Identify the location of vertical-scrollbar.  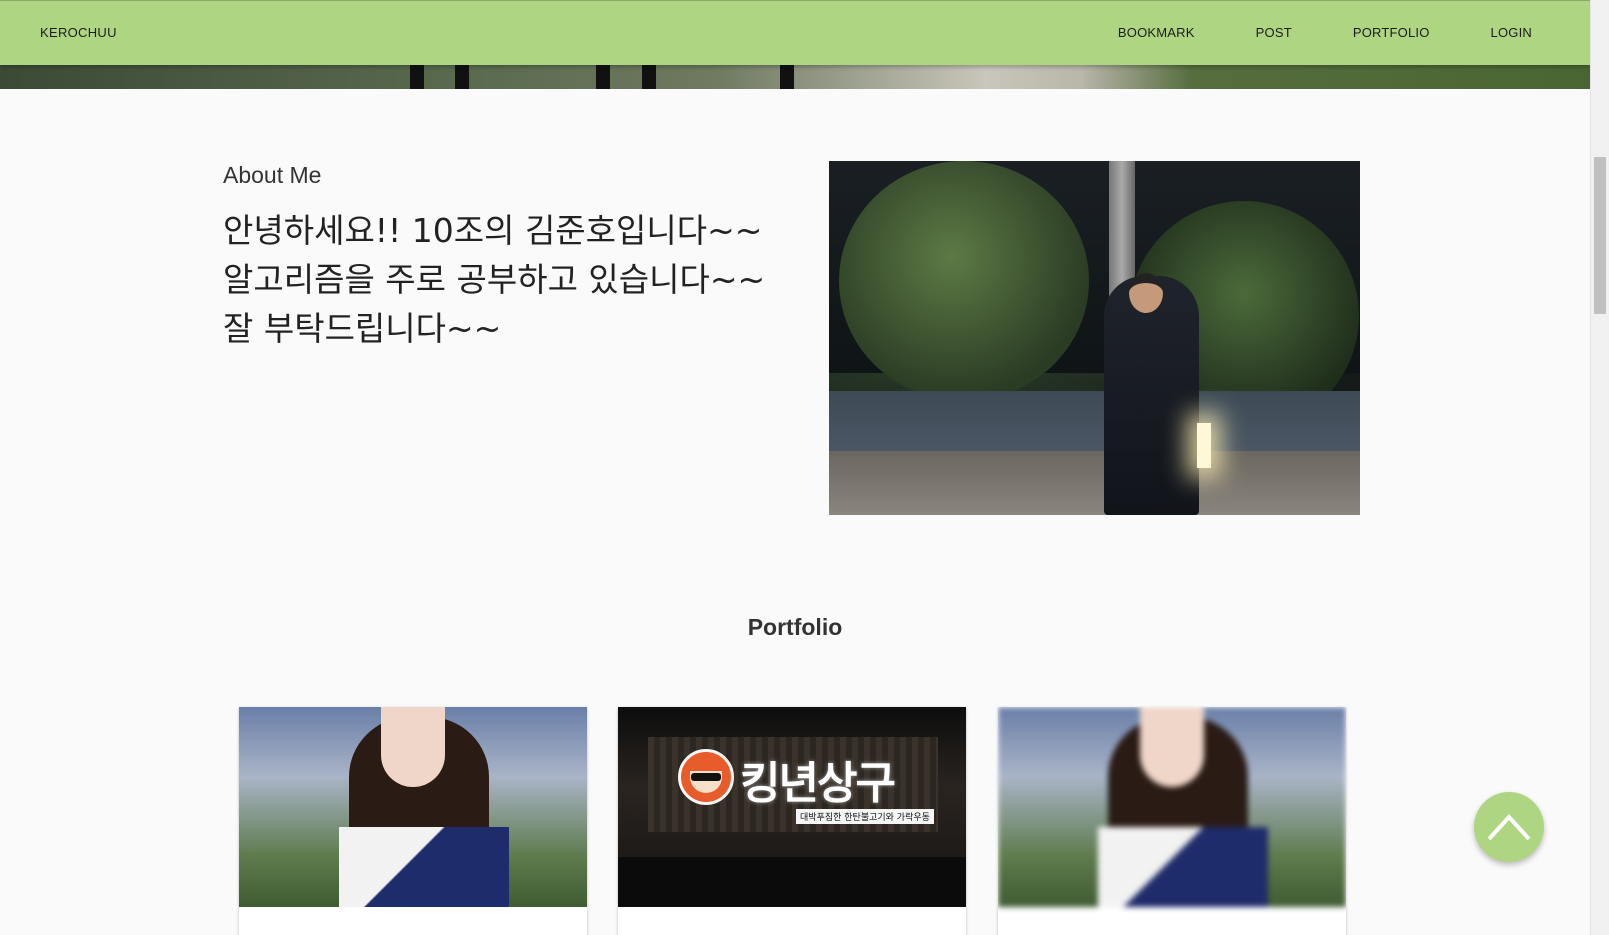
(1599, 467).